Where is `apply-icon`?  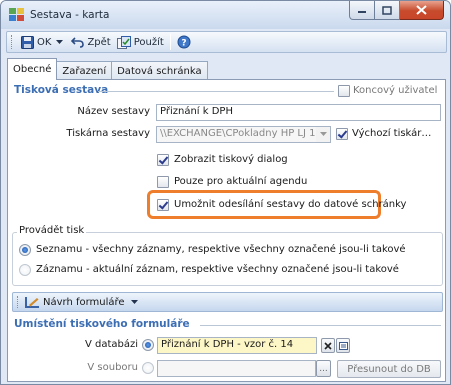
apply-icon is located at coordinates (123, 42).